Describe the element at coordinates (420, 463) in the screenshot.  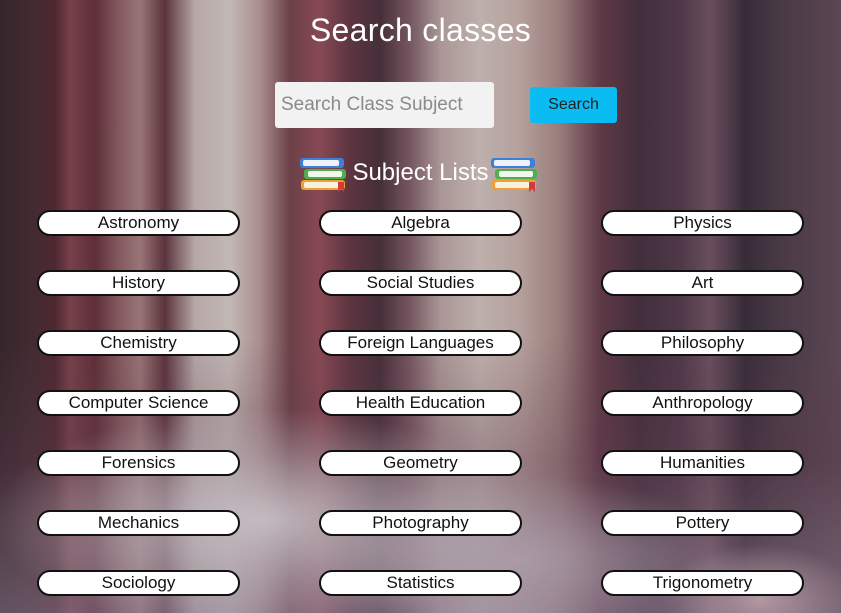
I see `subject-button: Geometry` at that location.